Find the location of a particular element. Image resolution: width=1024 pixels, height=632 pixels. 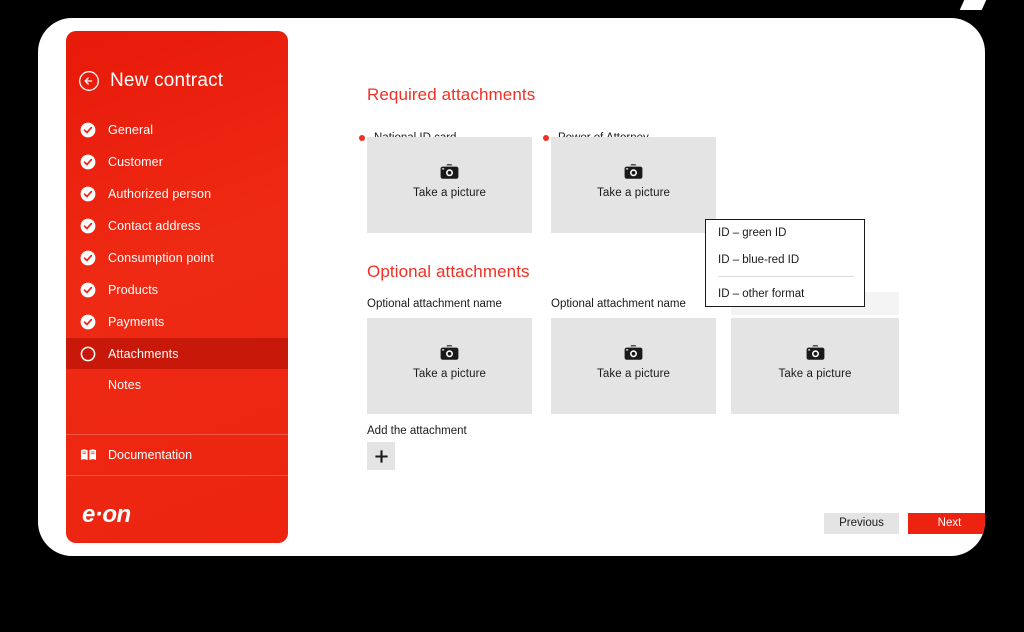

device-notch is located at coordinates (973, 5).